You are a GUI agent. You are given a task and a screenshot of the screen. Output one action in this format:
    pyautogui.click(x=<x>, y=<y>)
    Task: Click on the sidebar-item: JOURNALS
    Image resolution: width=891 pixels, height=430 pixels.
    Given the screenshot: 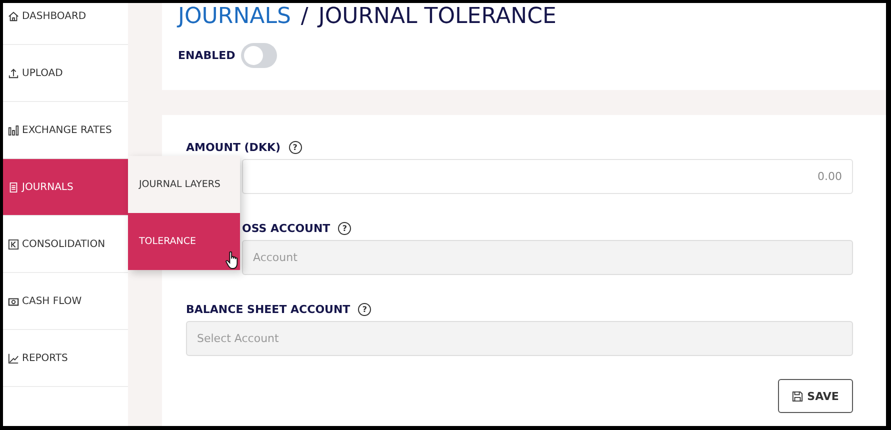 What is the action you would take?
    pyautogui.click(x=65, y=187)
    